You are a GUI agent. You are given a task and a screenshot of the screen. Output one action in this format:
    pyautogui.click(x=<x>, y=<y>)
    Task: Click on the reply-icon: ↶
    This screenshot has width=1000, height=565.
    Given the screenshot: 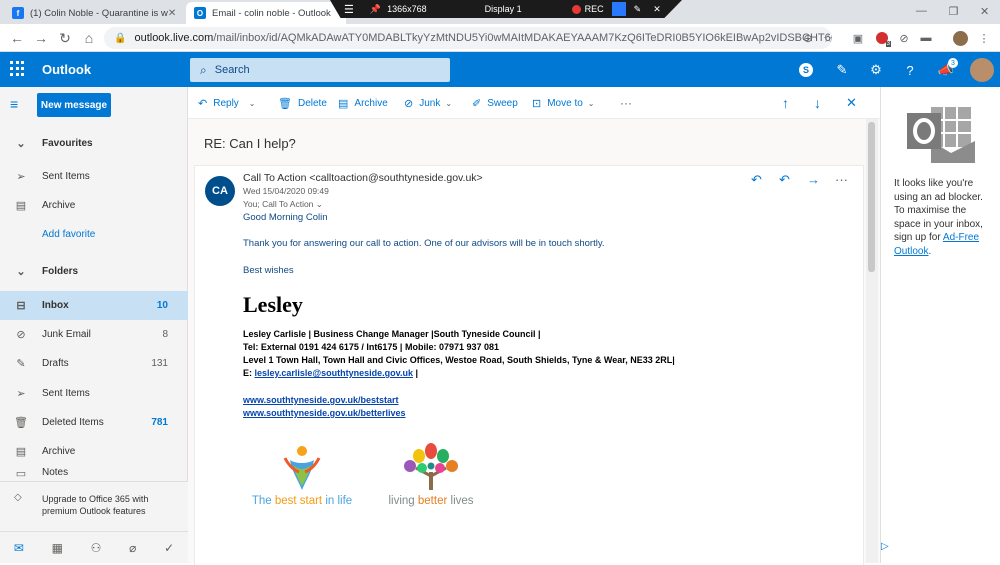 What is the action you would take?
    pyautogui.click(x=756, y=180)
    